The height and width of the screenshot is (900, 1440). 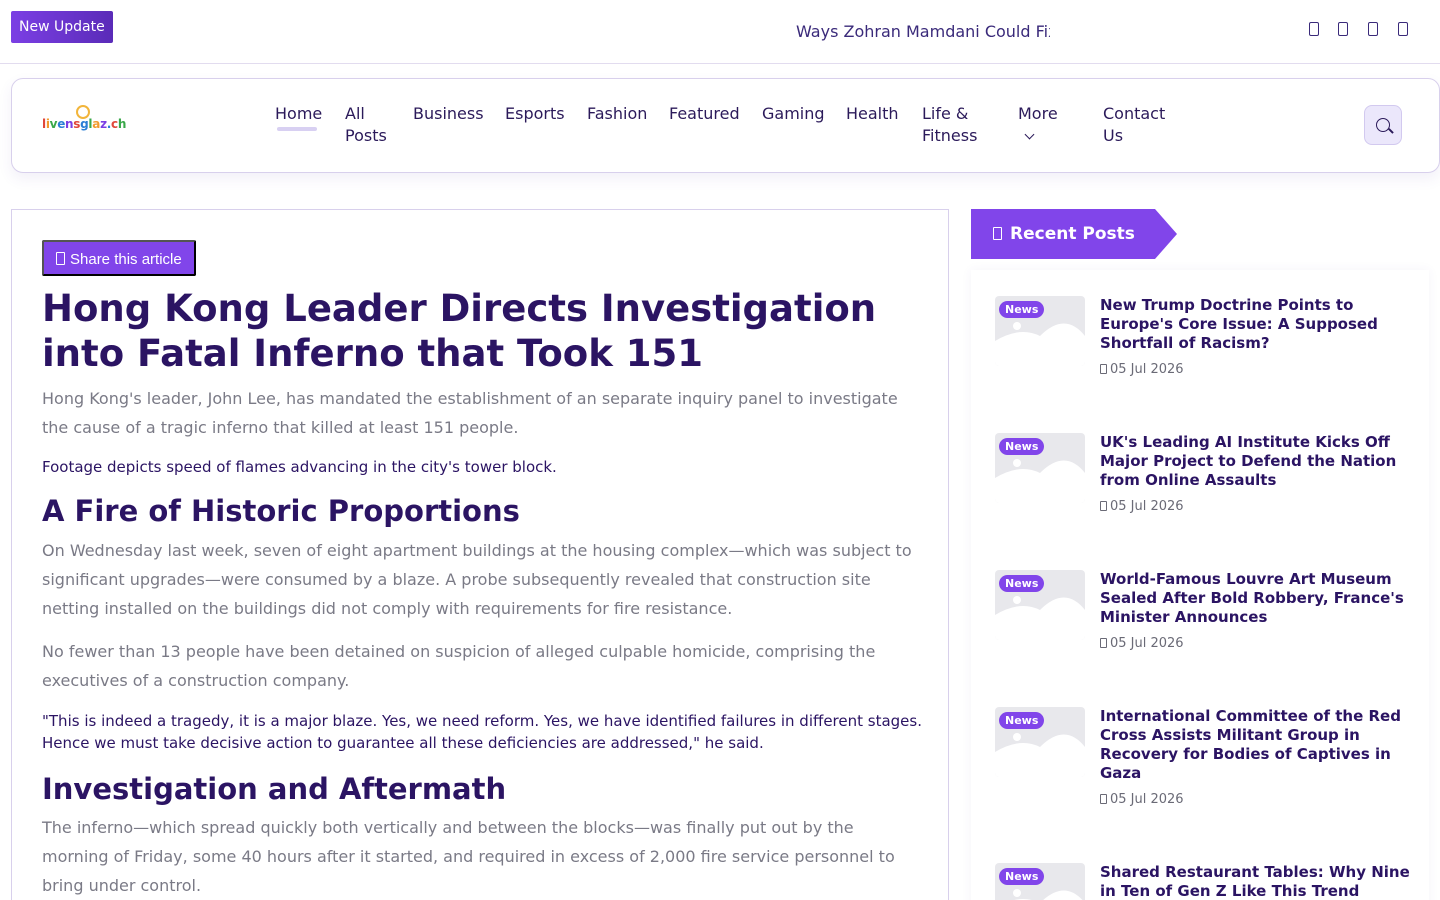 What do you see at coordinates (535, 114) in the screenshot?
I see `nav-esports: Esports` at bounding box center [535, 114].